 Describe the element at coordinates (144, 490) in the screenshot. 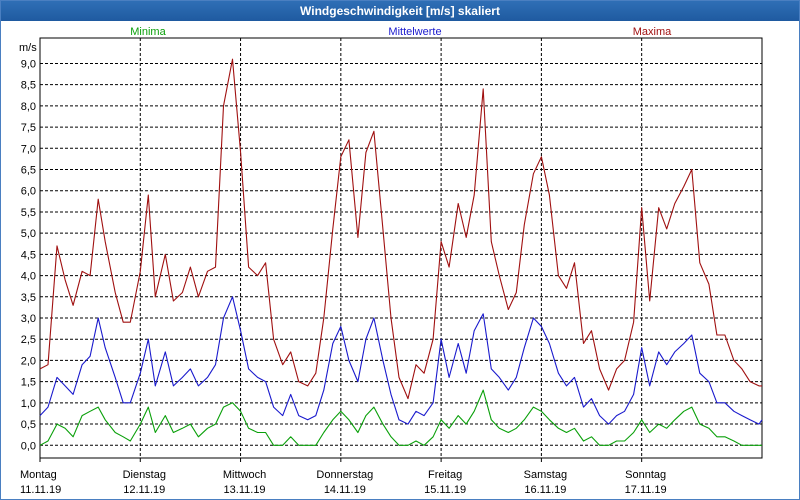

I see `day-date-label: 12.11.19` at that location.